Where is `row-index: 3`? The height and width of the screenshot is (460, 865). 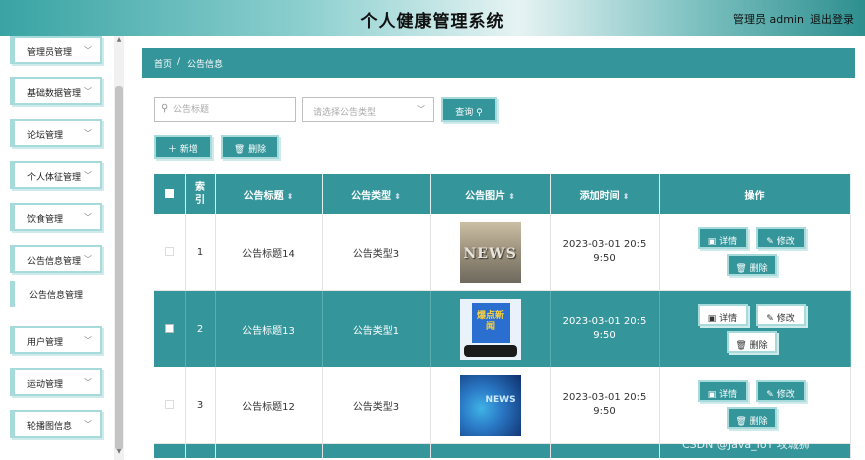 row-index: 3 is located at coordinates (200, 405).